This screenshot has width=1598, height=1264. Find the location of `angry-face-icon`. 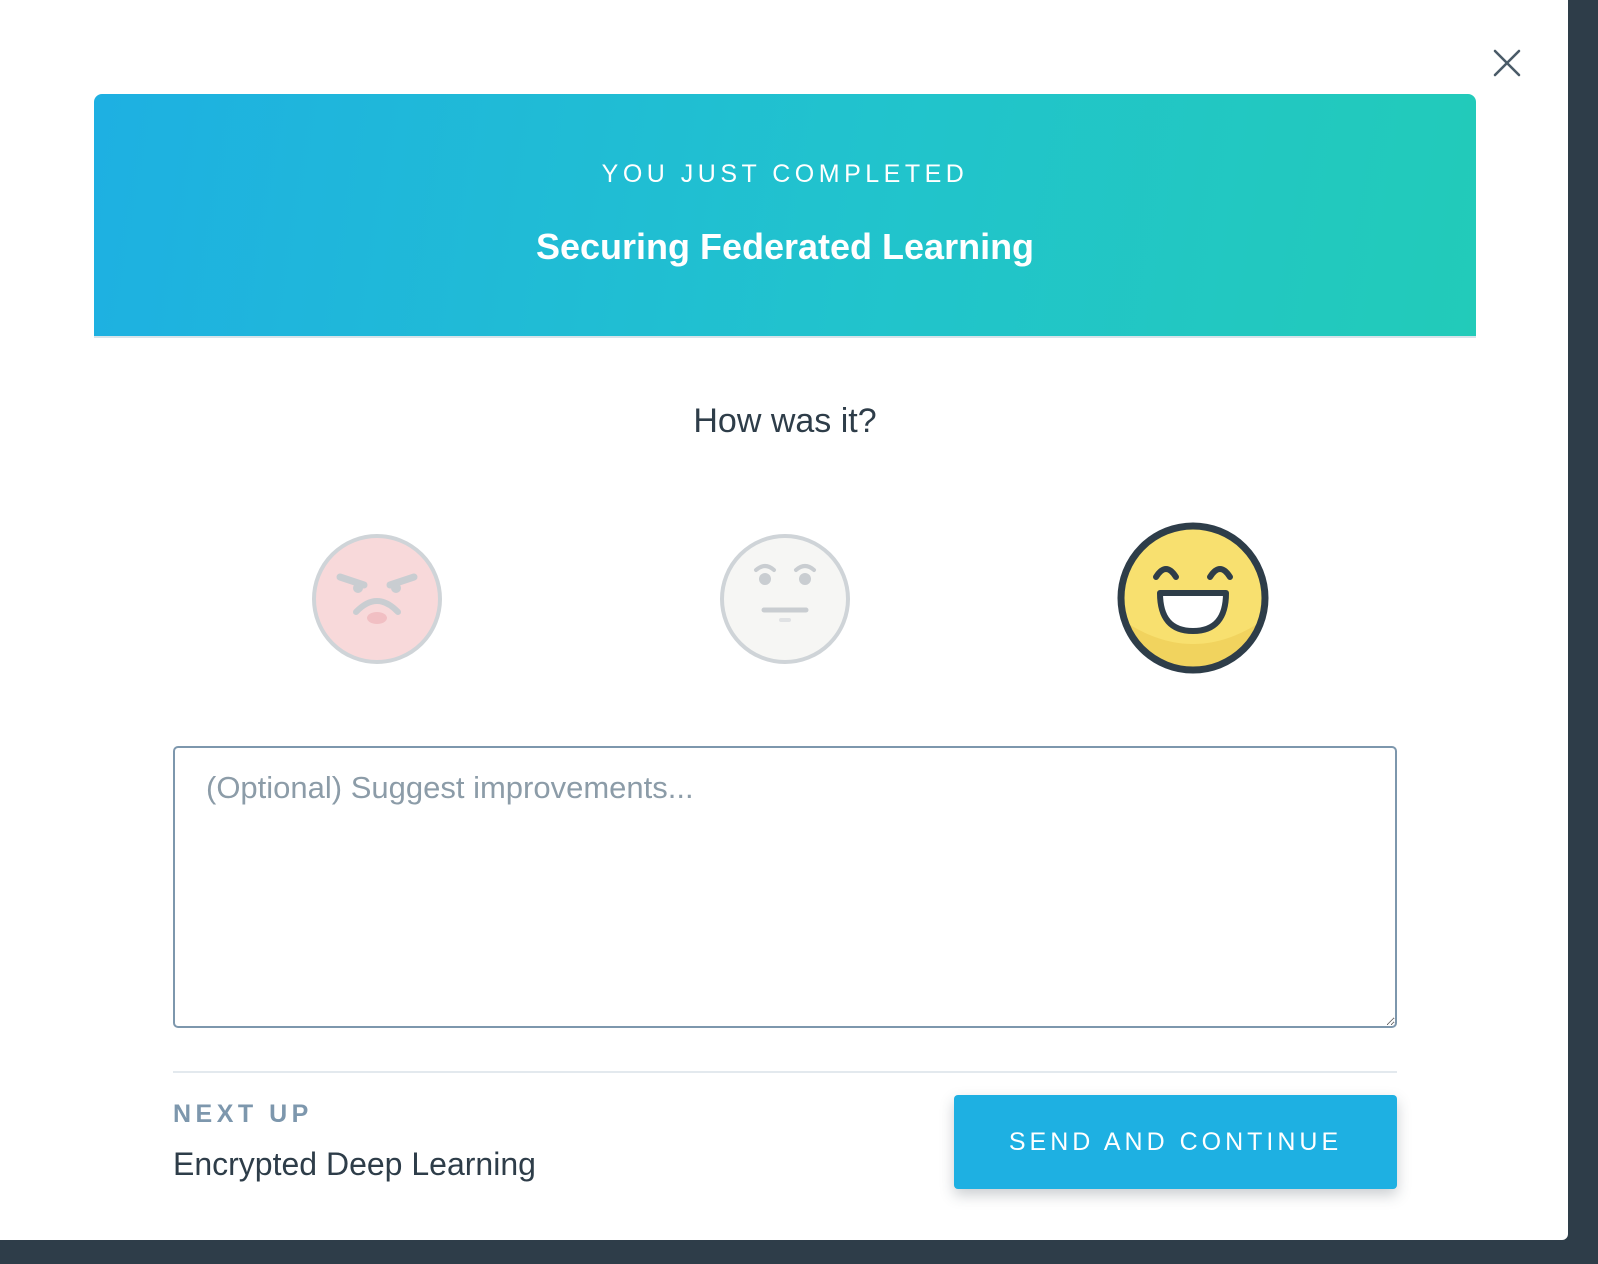

angry-face-icon is located at coordinates (377, 599).